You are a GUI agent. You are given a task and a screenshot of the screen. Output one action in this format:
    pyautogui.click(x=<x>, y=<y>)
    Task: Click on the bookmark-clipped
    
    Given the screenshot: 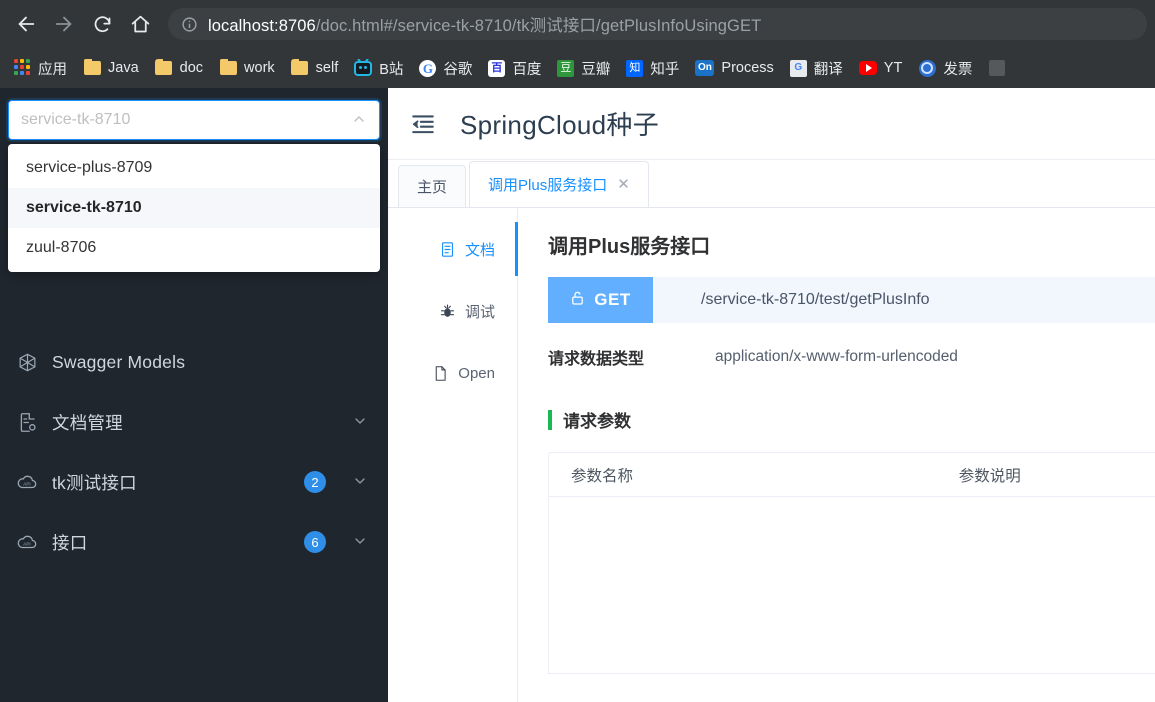 What is the action you would take?
    pyautogui.click(x=997, y=68)
    